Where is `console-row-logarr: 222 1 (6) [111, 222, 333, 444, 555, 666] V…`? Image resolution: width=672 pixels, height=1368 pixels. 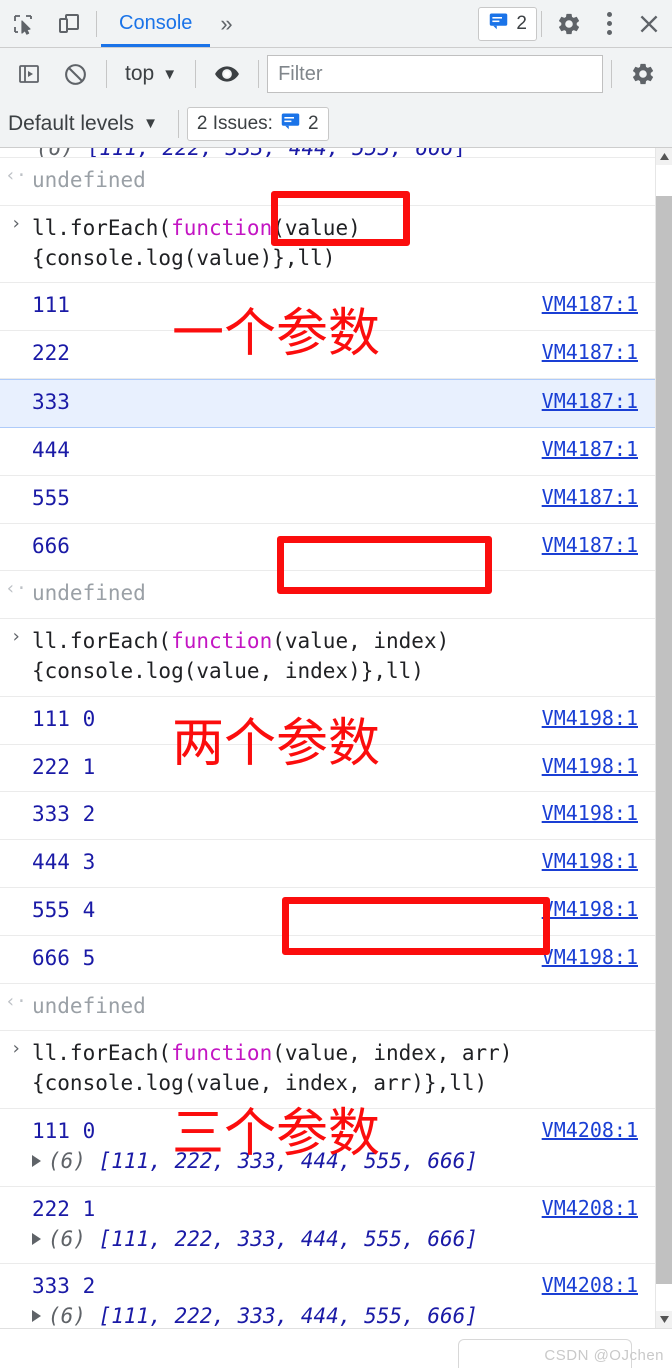
console-row-logarr: 222 1 (6) [111, 222, 333, 444, 555, 666] V… is located at coordinates (336, 1225).